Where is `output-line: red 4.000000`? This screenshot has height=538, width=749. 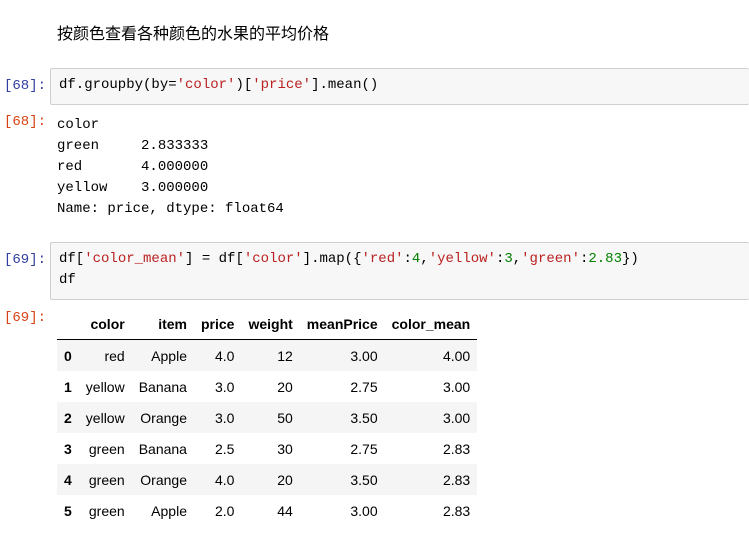
output-line: red 4.000000 is located at coordinates (133, 167).